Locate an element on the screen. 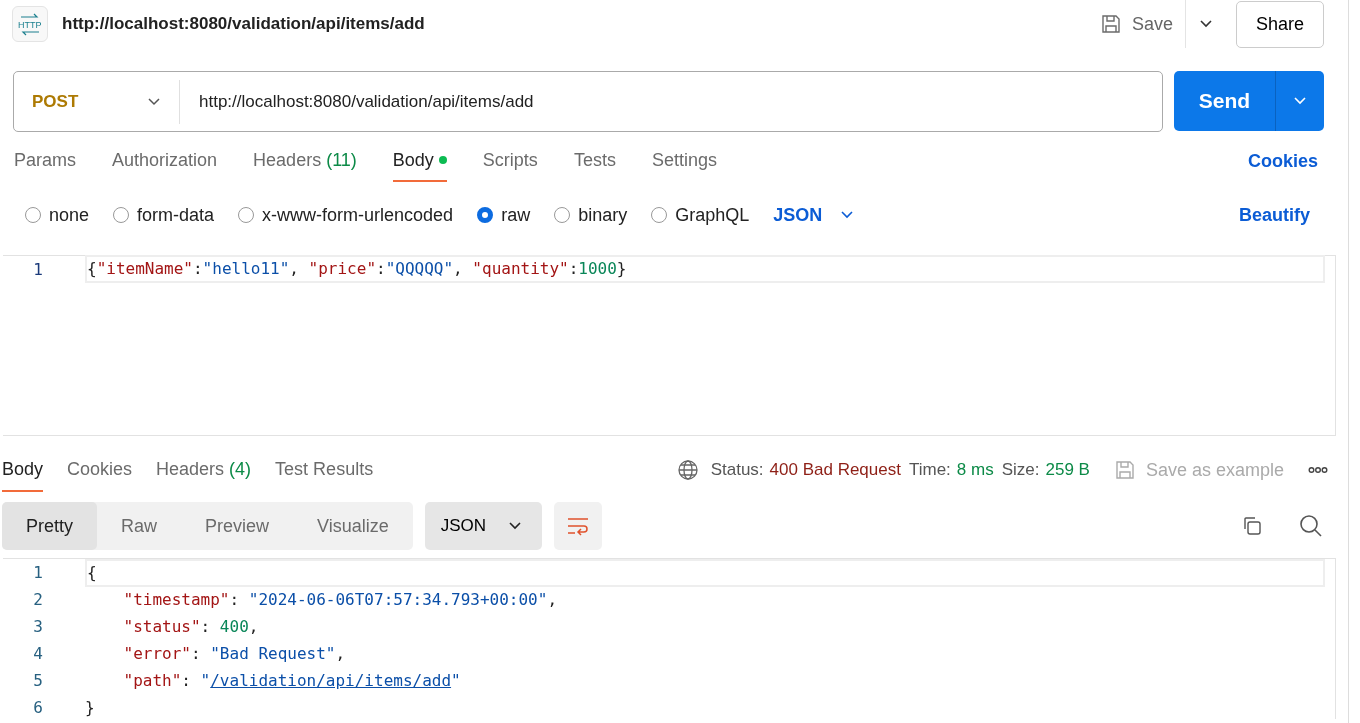 The width and height of the screenshot is (1360, 723). code-line: "status": 400, is located at coordinates (191, 626).